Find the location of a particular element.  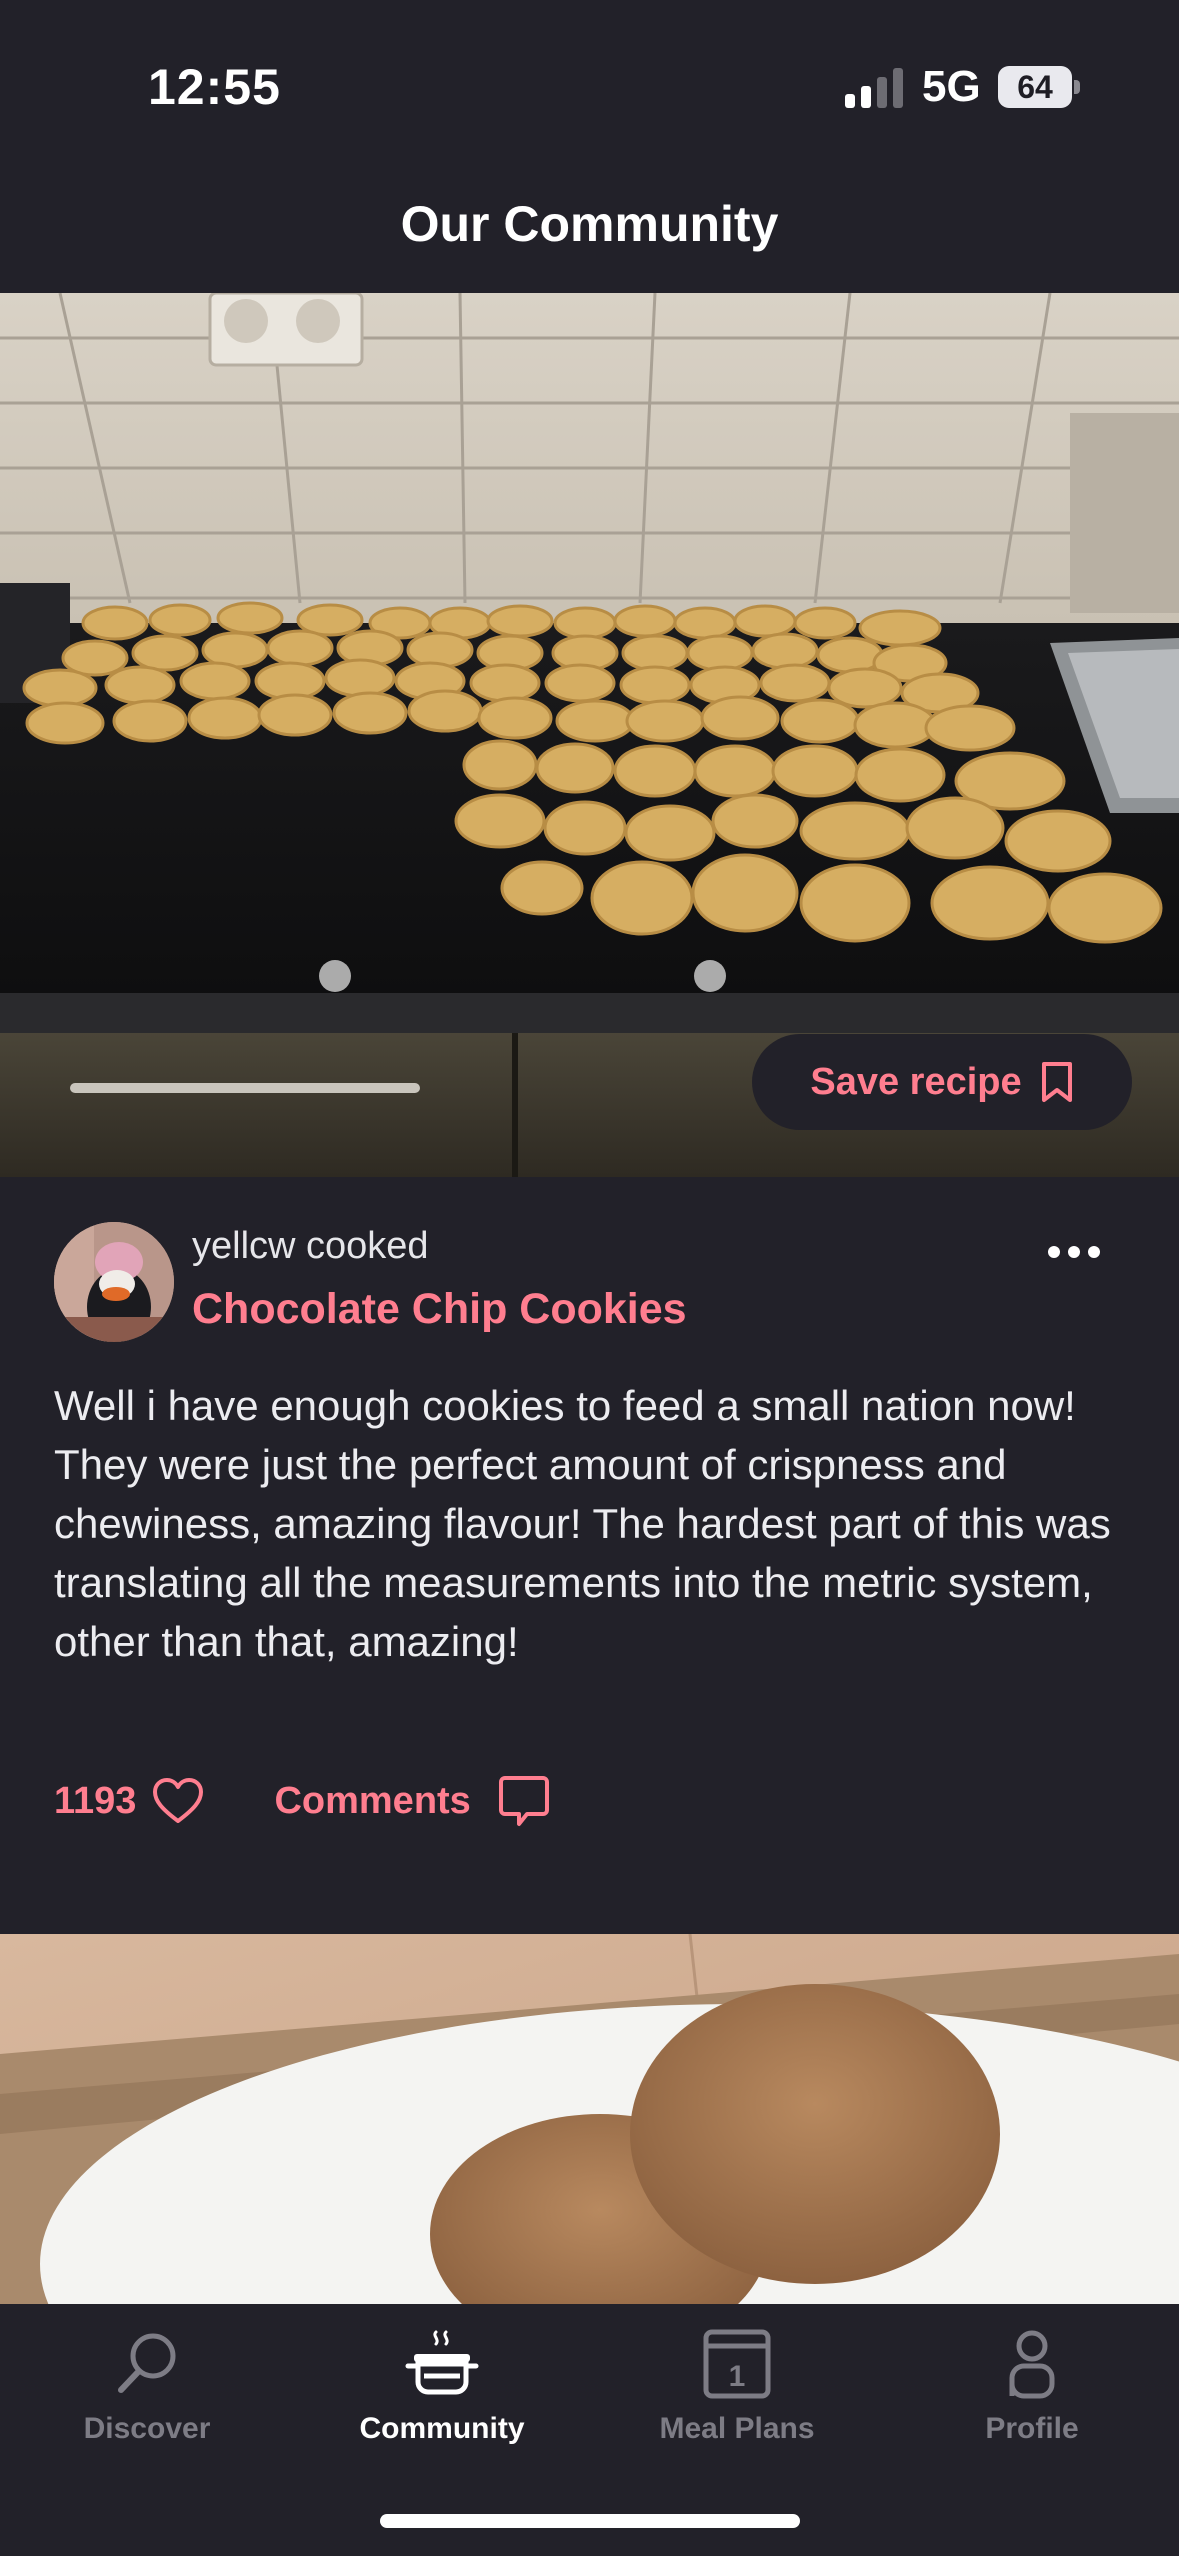

avatar is located at coordinates (114, 1282).